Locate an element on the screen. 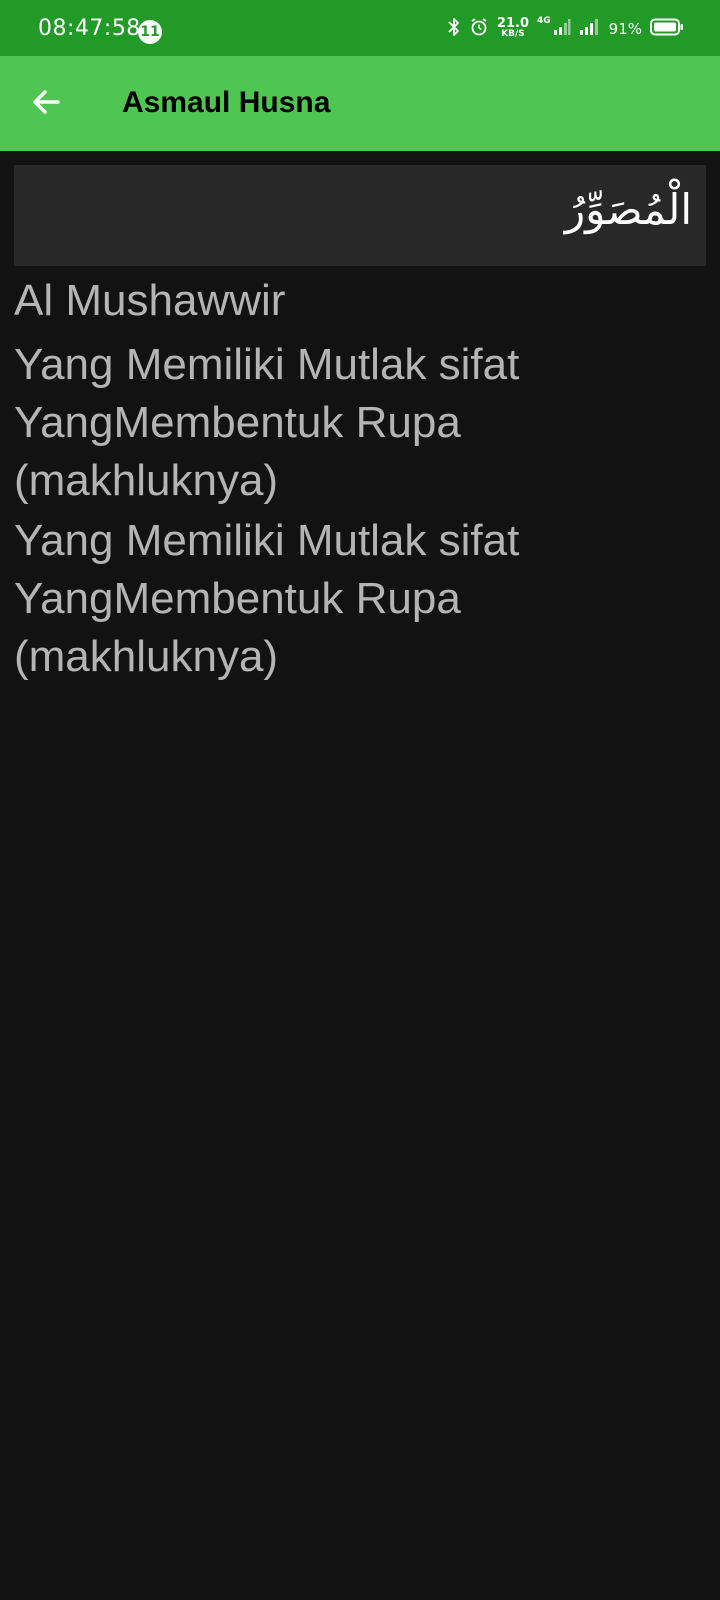  status-bar: 08:47:58 11 21.0 KB/S 4G 91% is located at coordinates (360, 28).